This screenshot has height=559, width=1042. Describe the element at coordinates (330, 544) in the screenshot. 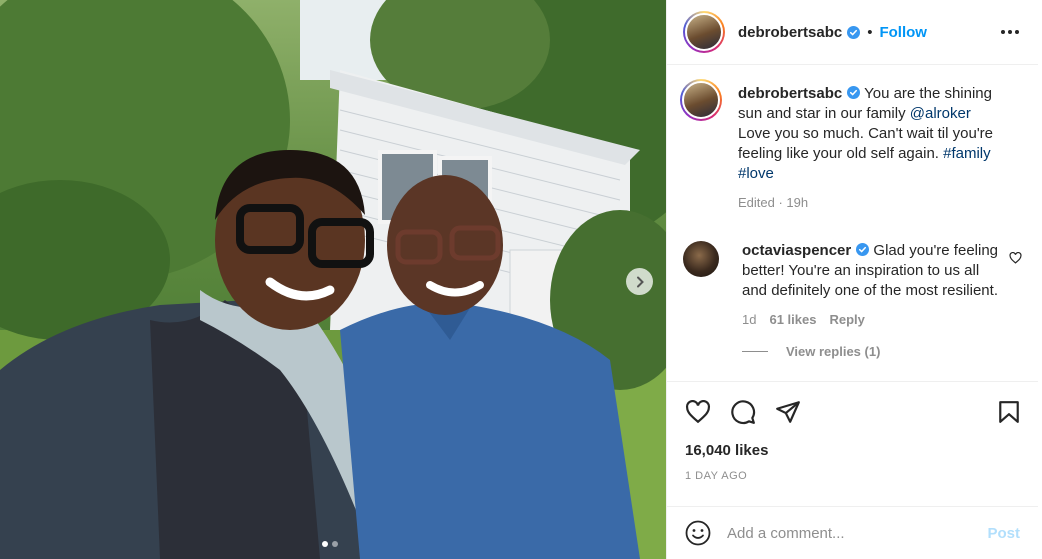

I see `carousel-dots` at that location.